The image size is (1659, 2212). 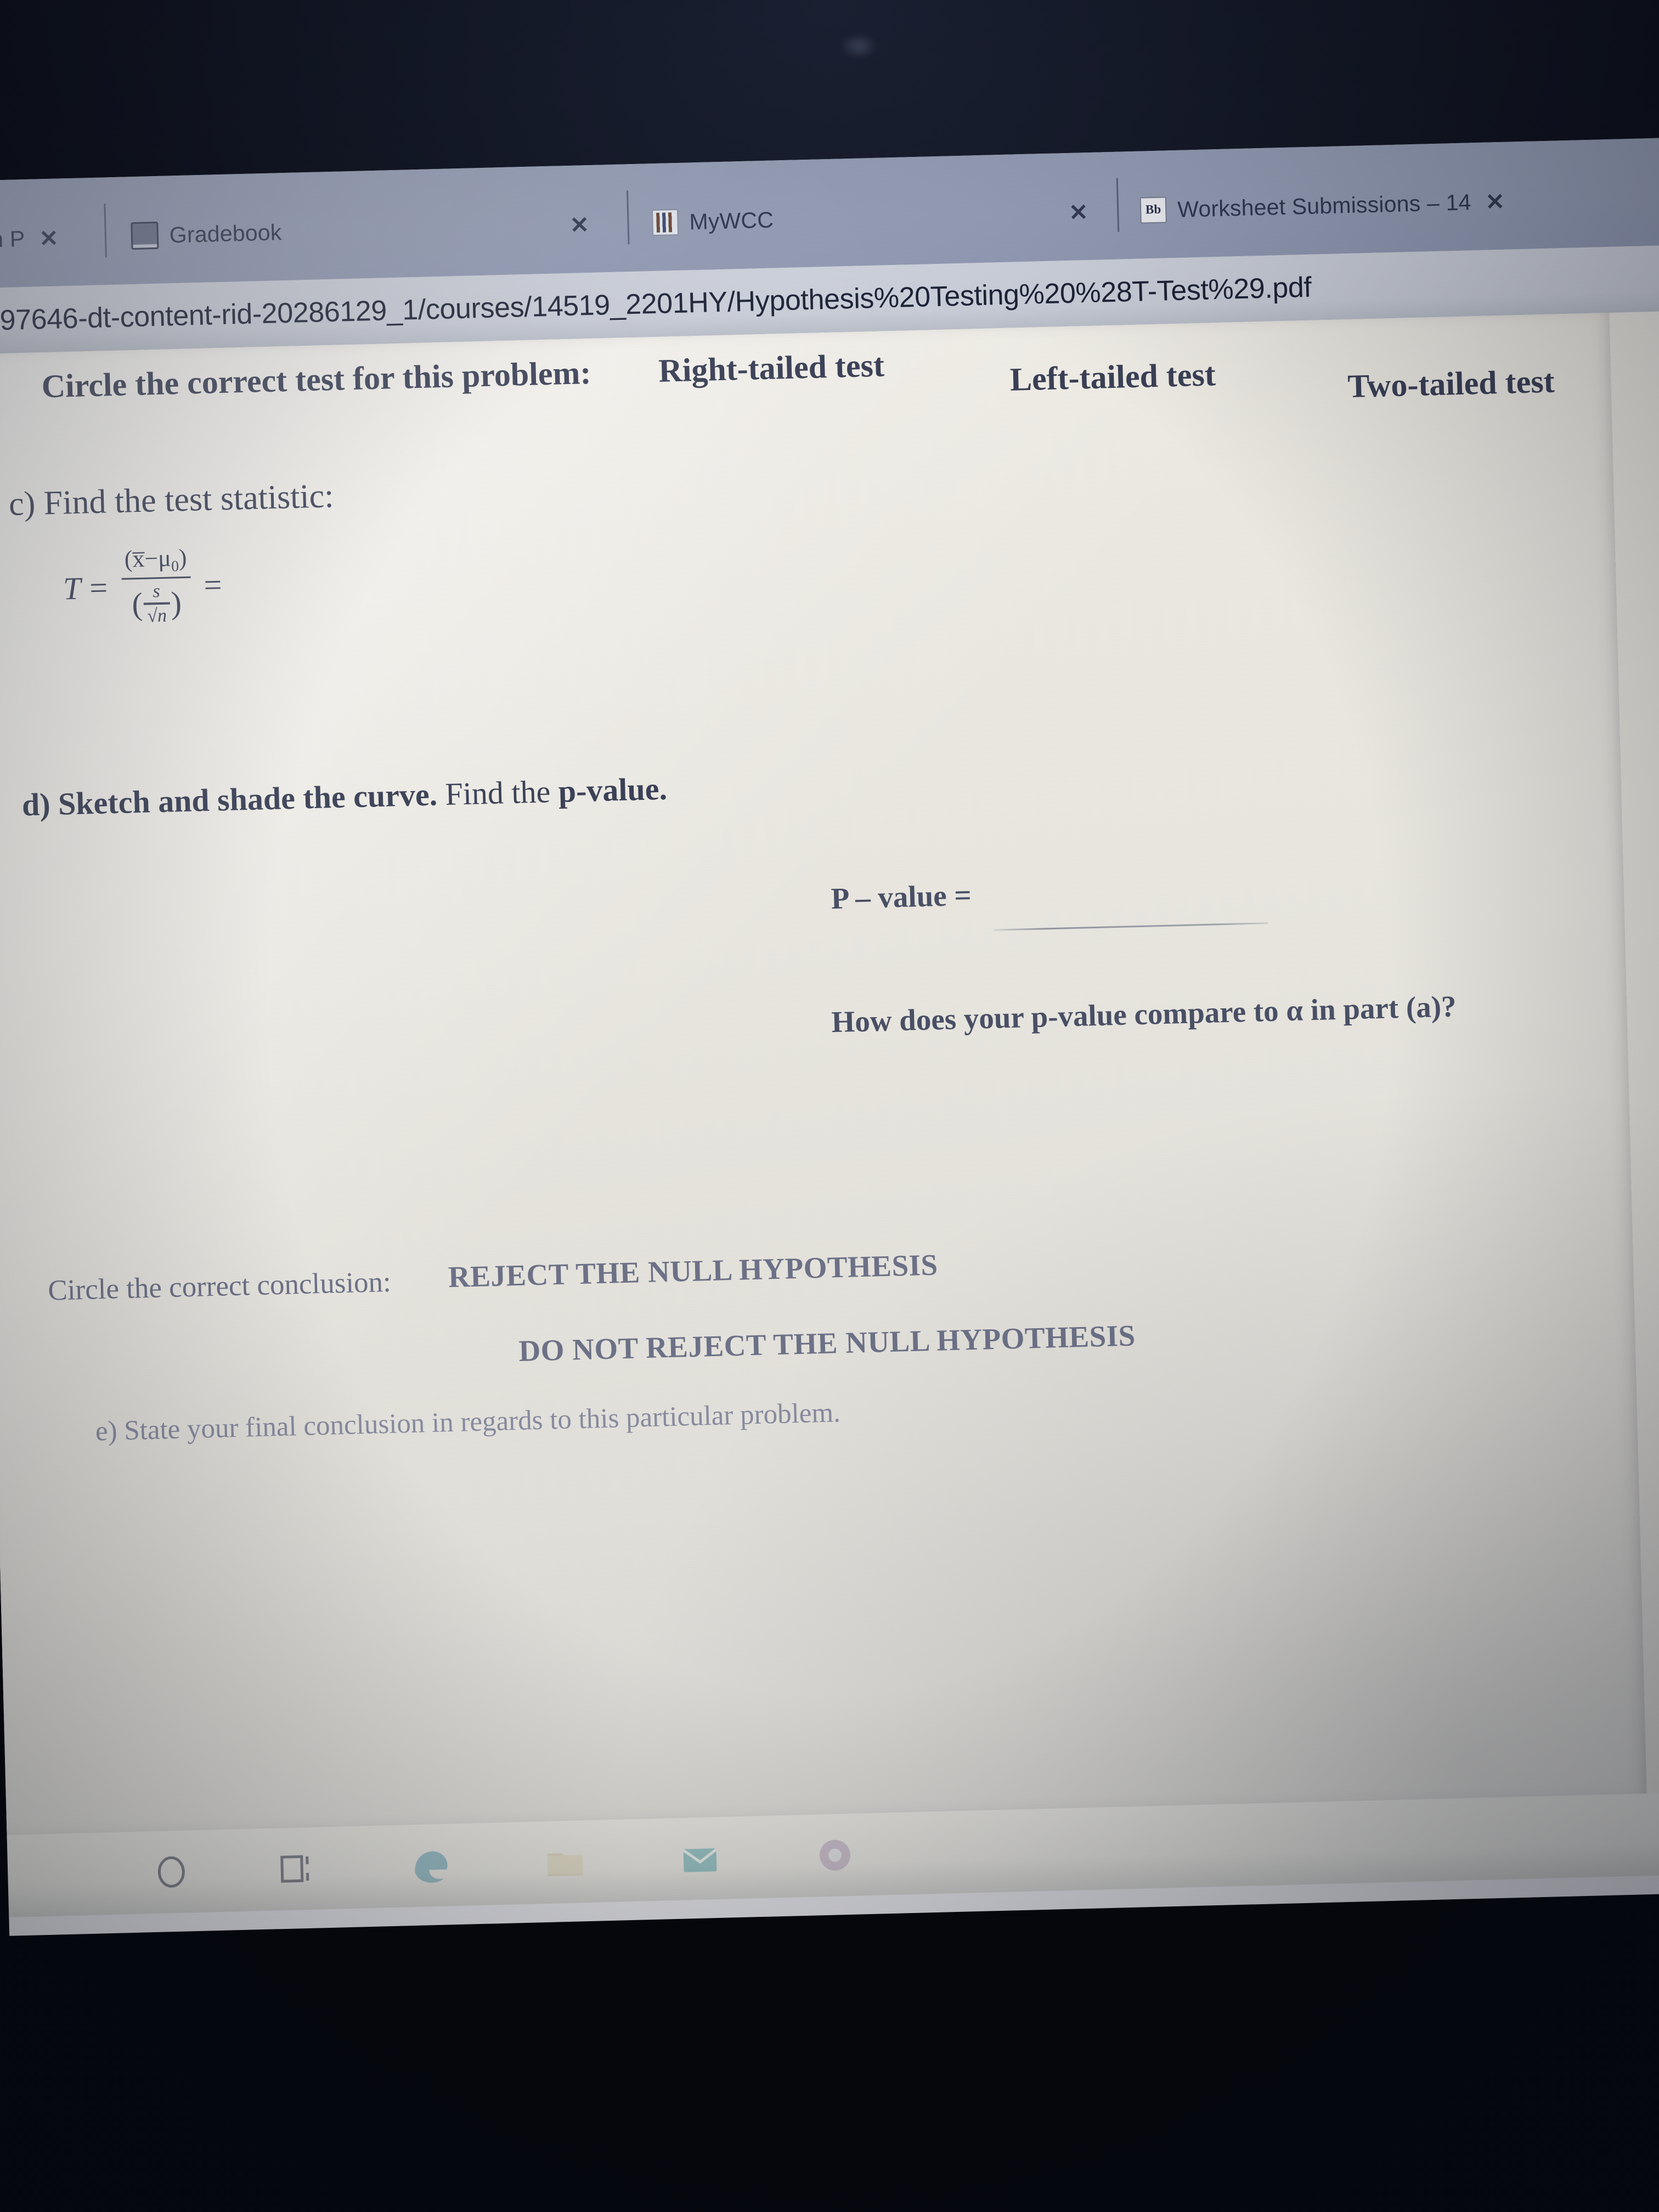 I want to click on browser-tab-1-close: ✕, so click(x=579, y=225).